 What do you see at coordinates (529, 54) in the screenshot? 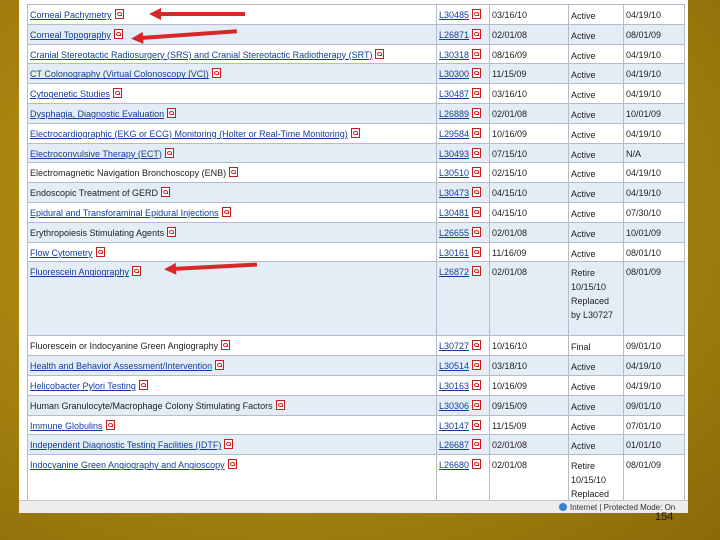
I see `lcd-date-cell: 08/16/09` at bounding box center [529, 54].